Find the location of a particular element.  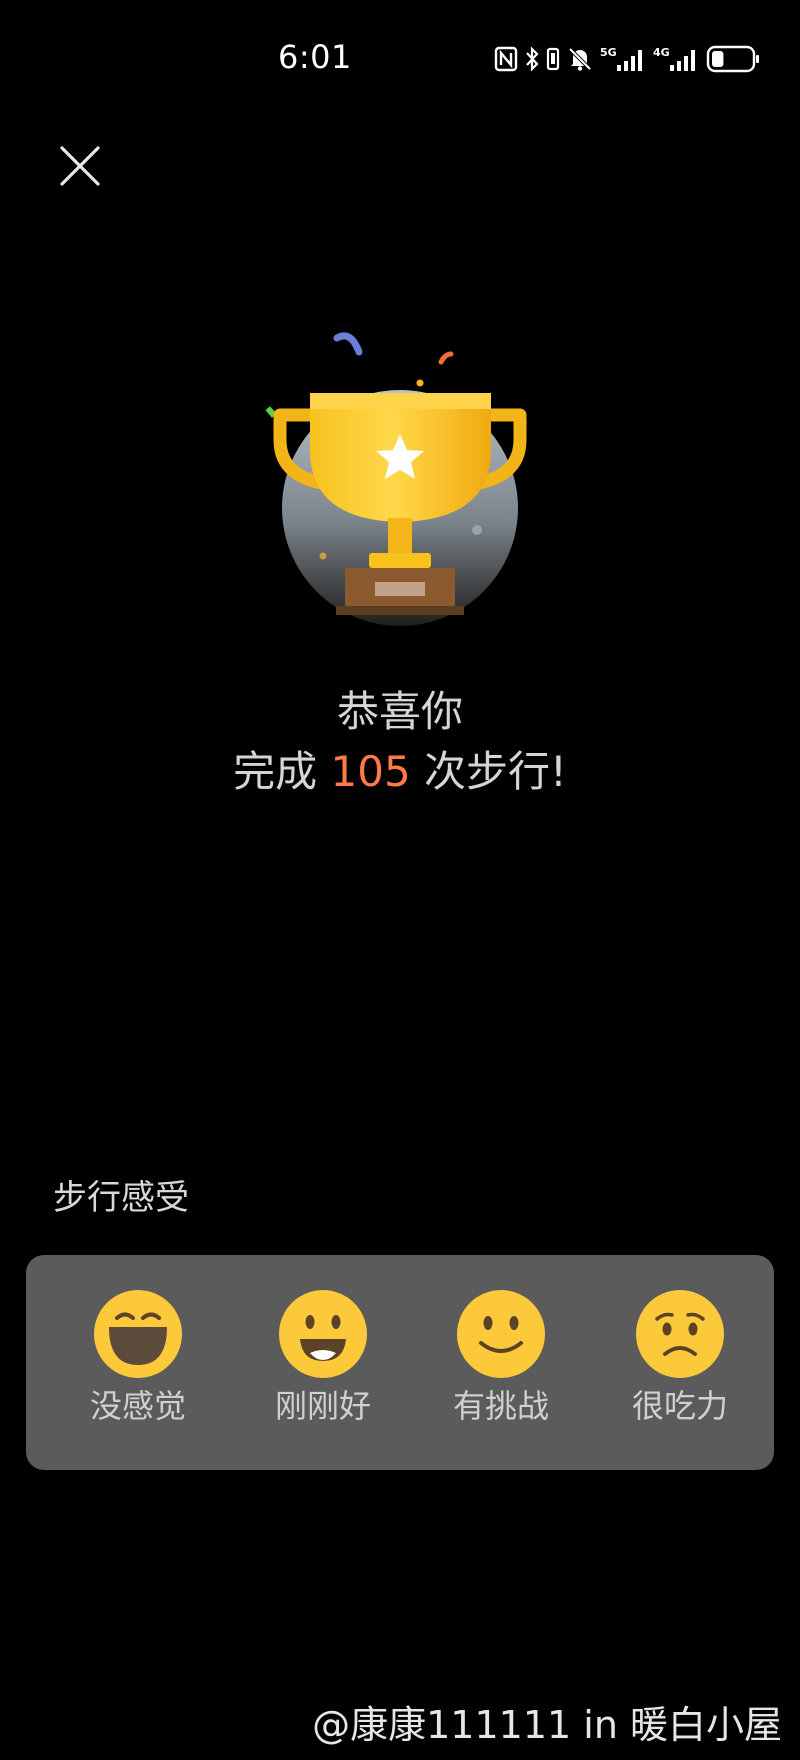

congrats-message: 恭喜你 完成 105 次步行! is located at coordinates (400, 742).